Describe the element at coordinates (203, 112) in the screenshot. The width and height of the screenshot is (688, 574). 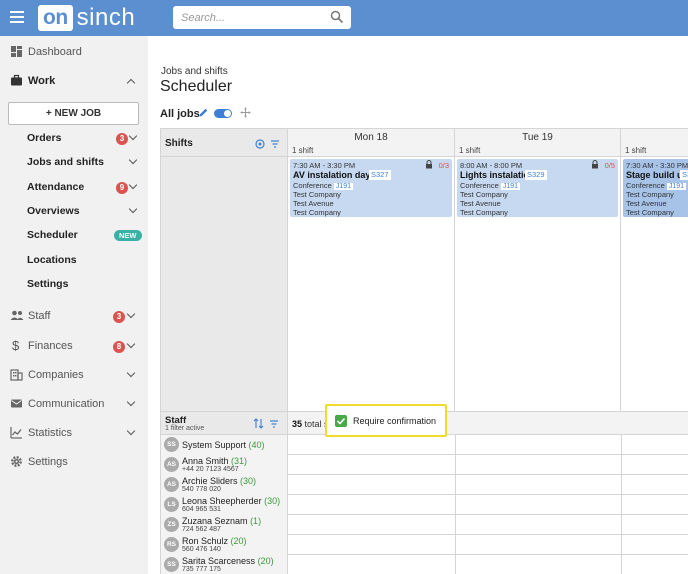
I see `pencil-icon` at that location.